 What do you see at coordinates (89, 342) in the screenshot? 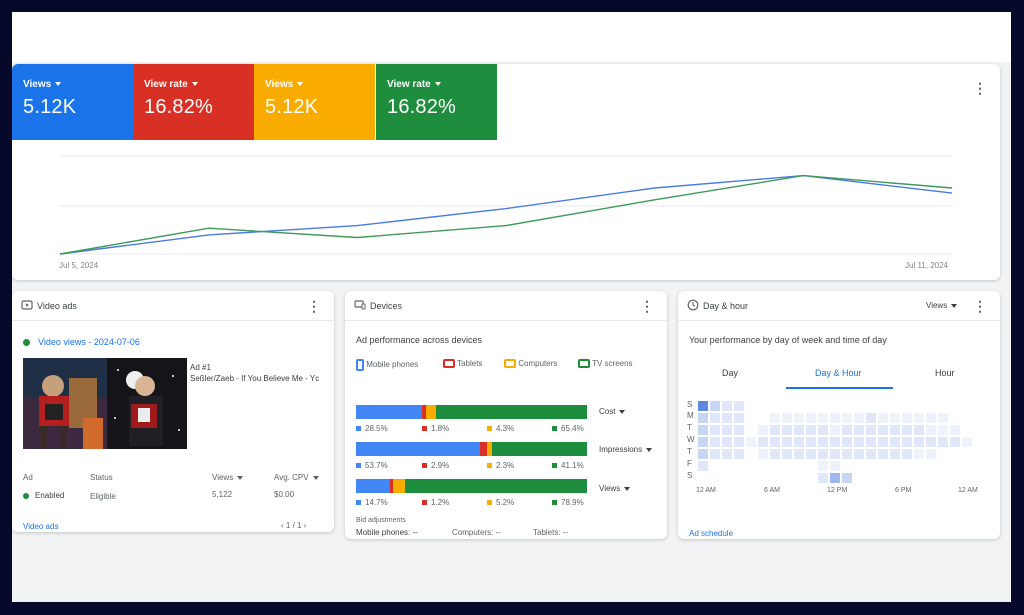
I see `campaign-link: Video views - 2024-07-06` at bounding box center [89, 342].